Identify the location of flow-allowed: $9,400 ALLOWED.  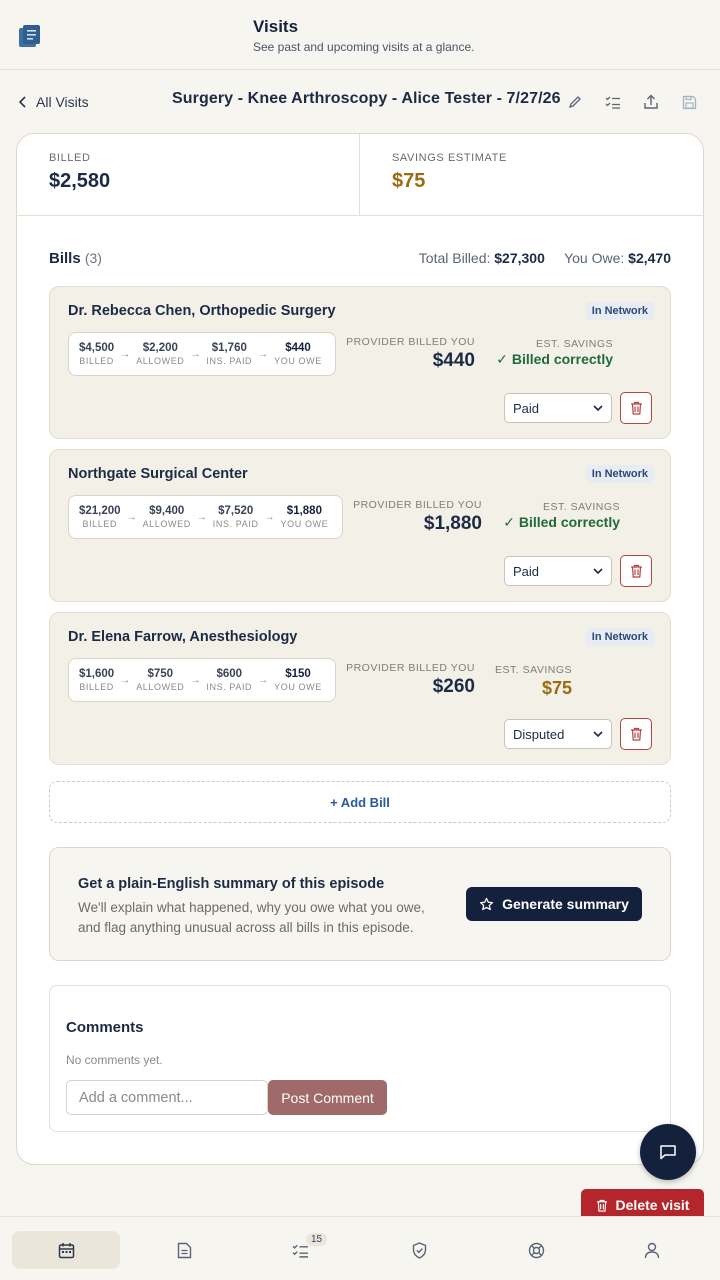
(167, 517).